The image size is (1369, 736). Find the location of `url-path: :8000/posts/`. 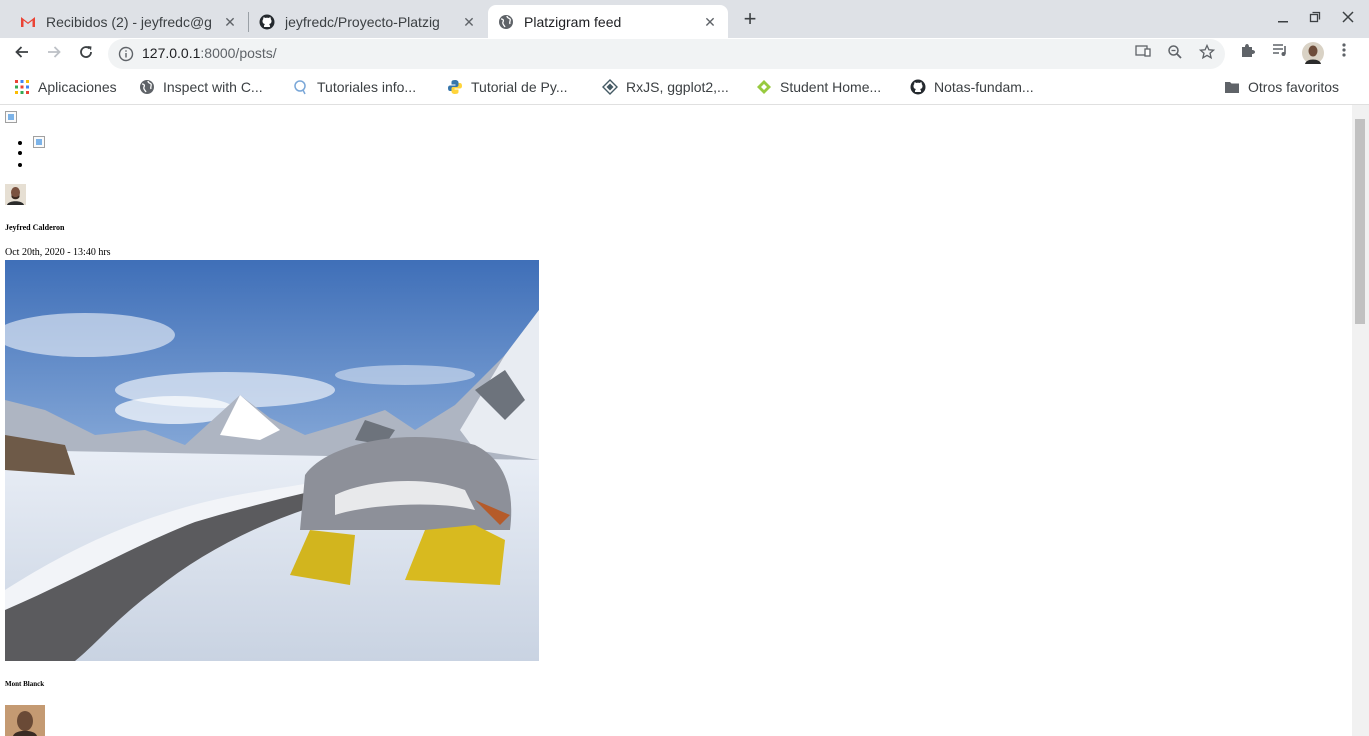

url-path: :8000/posts/ is located at coordinates (238, 53).